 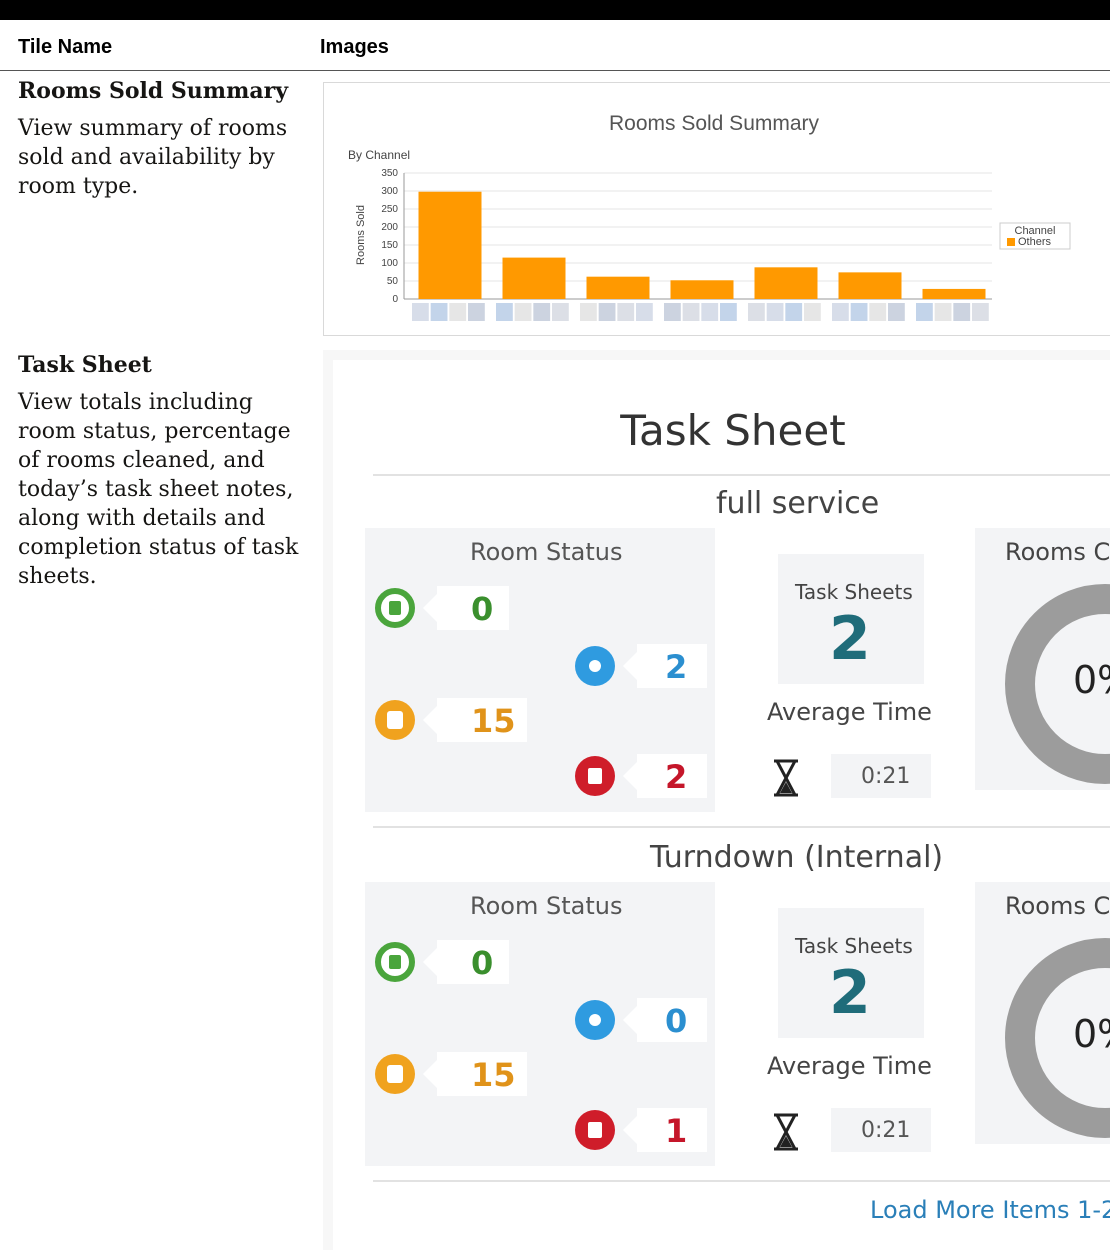 I want to click on legend-series-others: Others, so click(x=1035, y=242).